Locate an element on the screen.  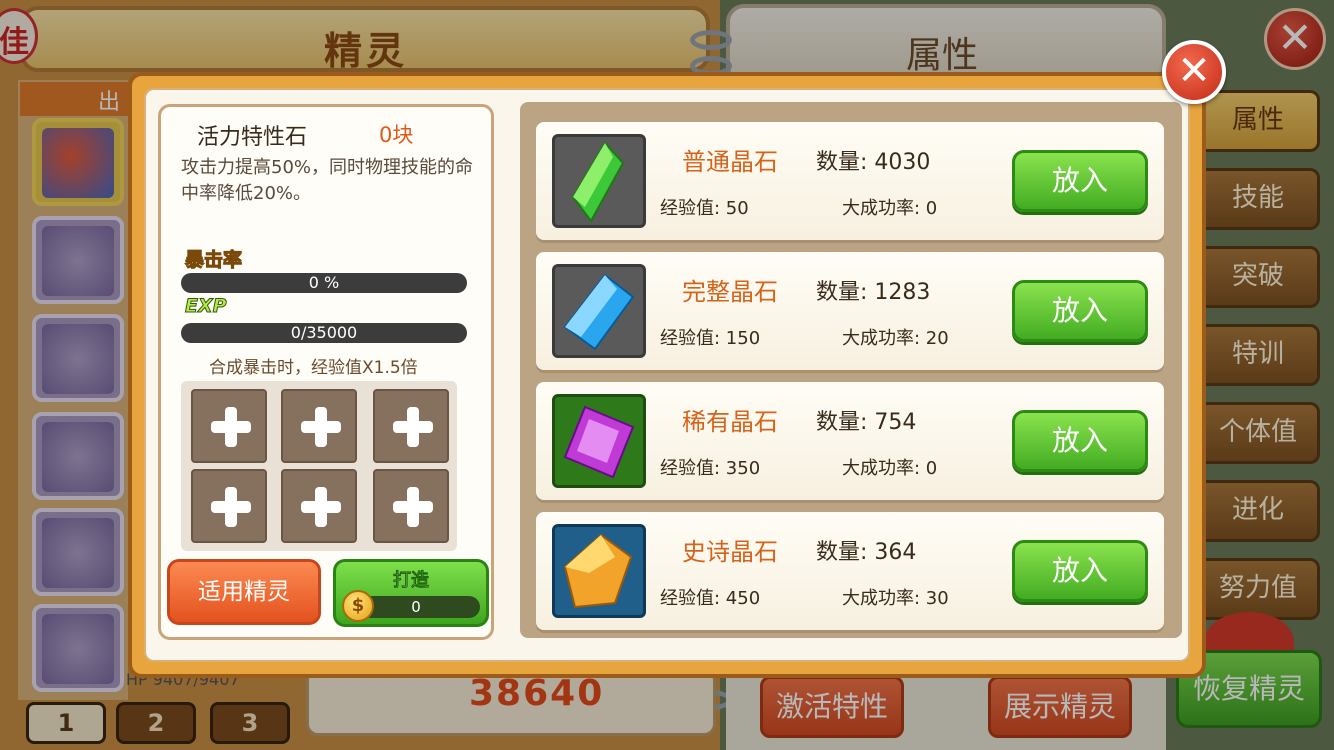
exp-label: EXP is located at coordinates (206, 306).